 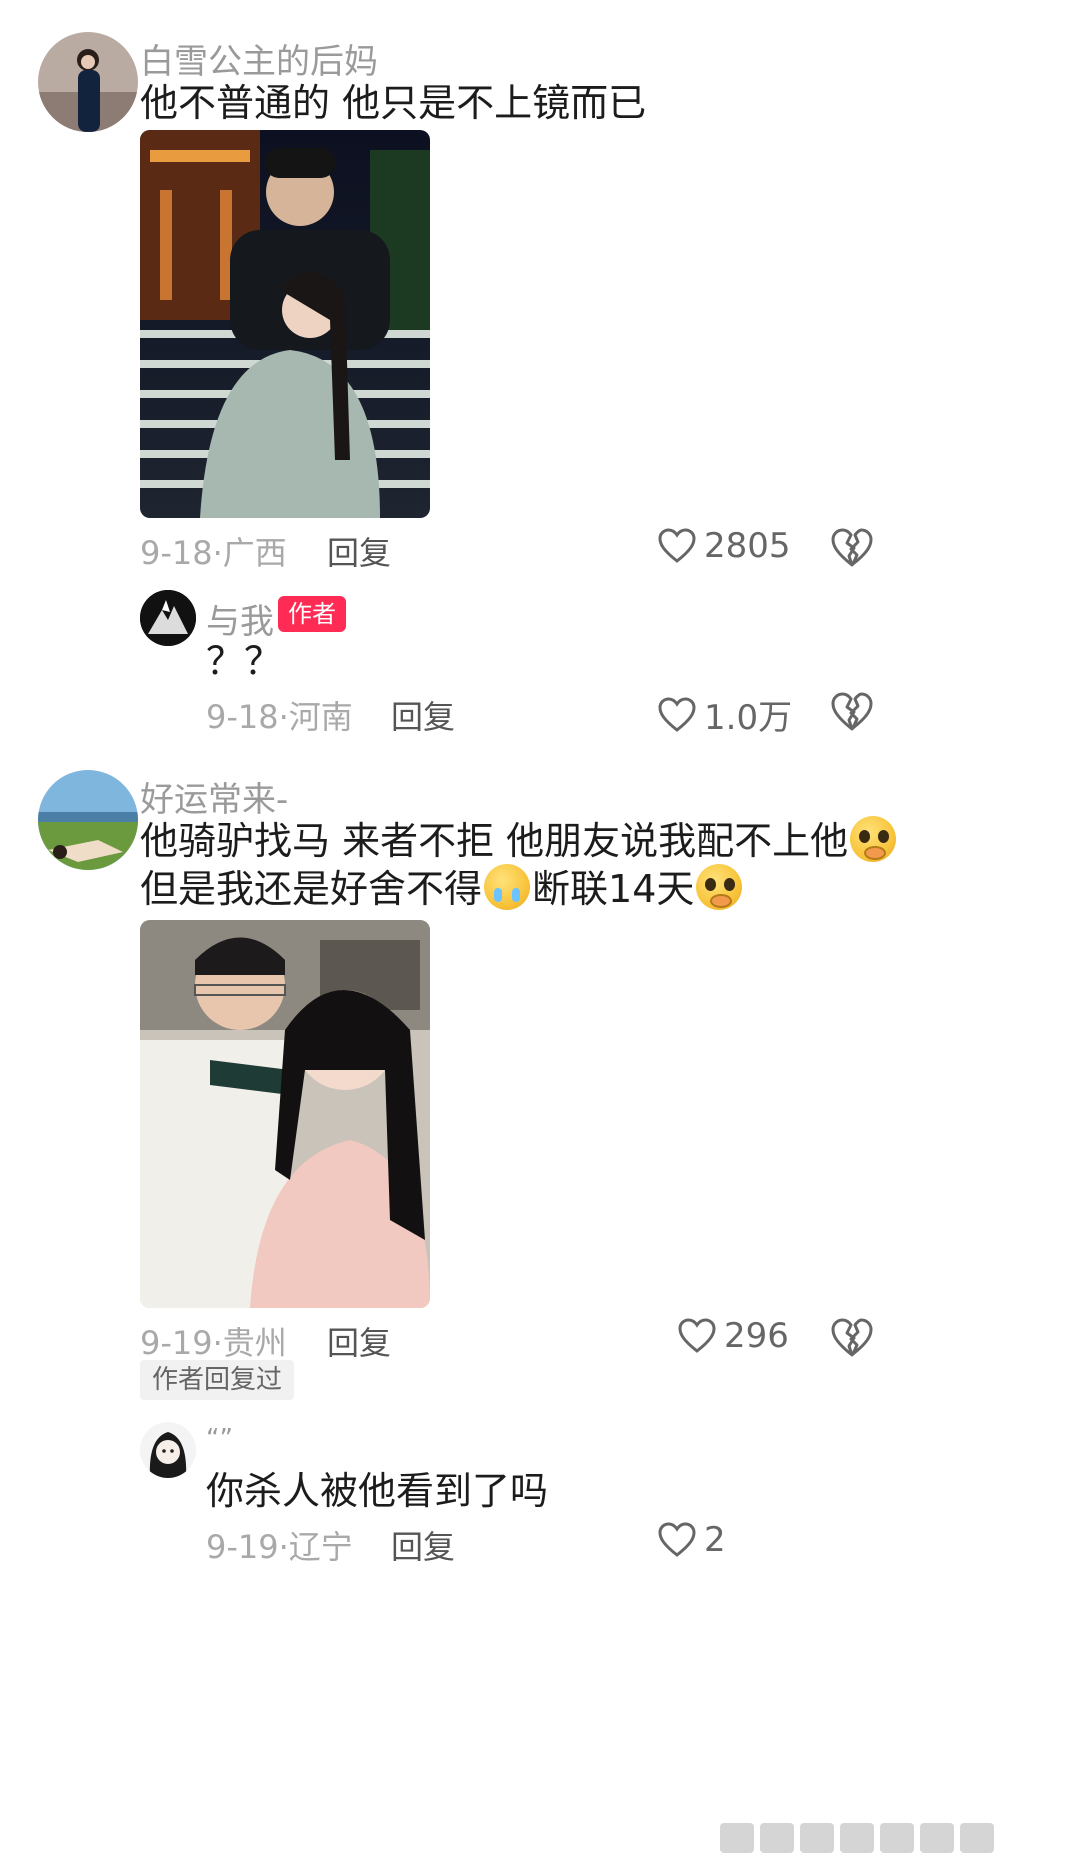 I want to click on like-button: 2805, so click(x=724, y=546).